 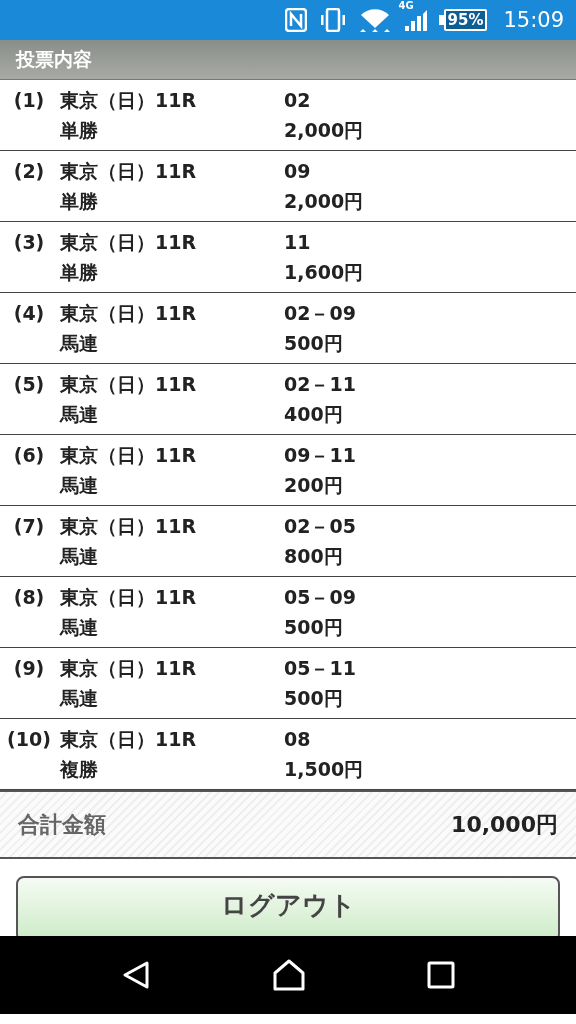 I want to click on network-label: 4G, so click(x=406, y=6).